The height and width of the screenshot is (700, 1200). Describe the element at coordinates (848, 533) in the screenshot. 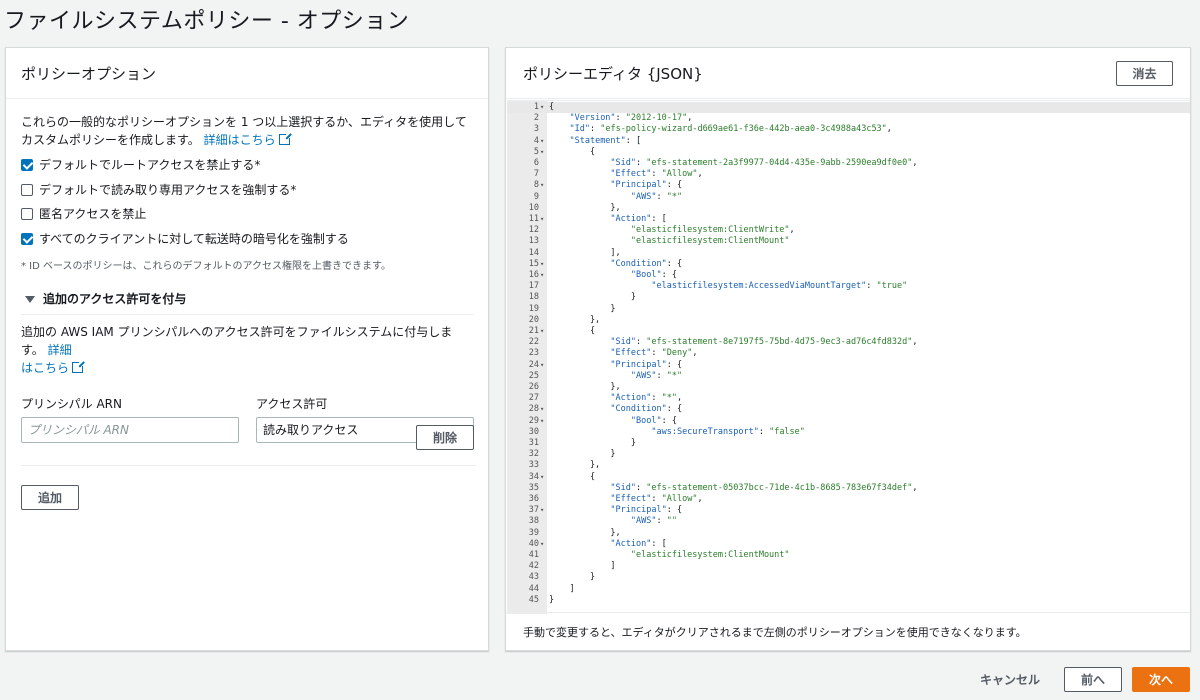

I see `code-line: 39 },` at that location.